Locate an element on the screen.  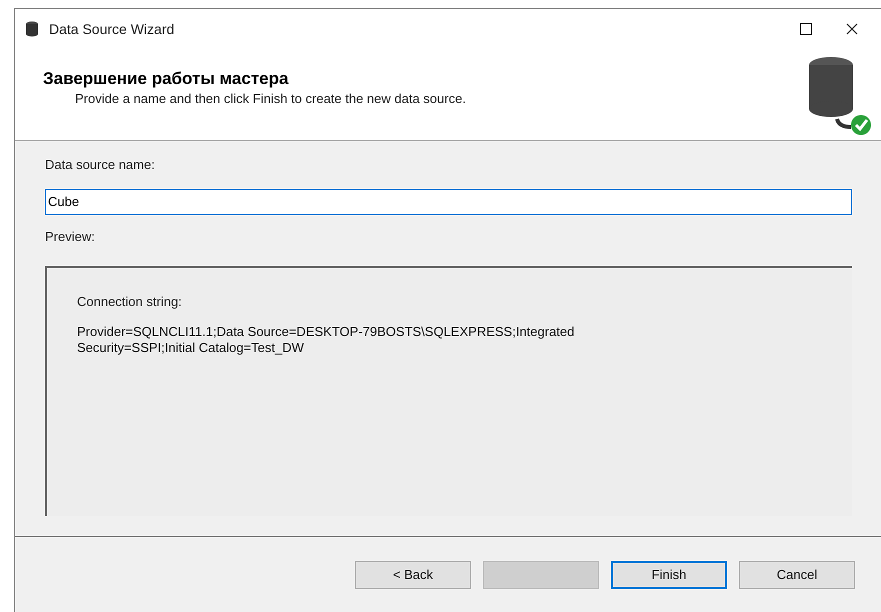
close-icon is located at coordinates (852, 29).